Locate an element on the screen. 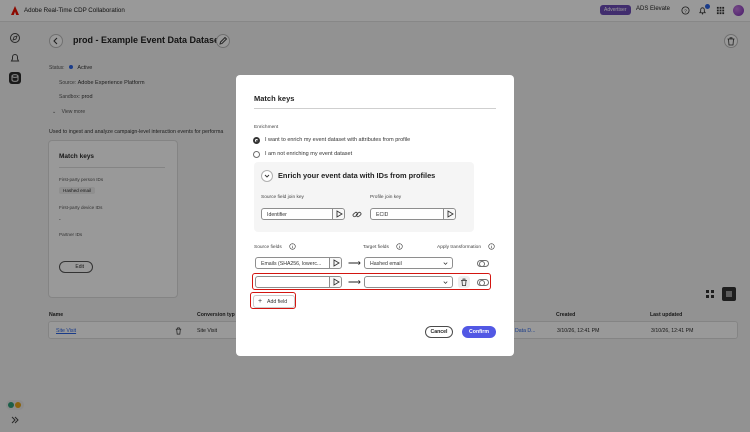 The image size is (750, 432). target-fields-label: Target fields is located at coordinates (383, 246).